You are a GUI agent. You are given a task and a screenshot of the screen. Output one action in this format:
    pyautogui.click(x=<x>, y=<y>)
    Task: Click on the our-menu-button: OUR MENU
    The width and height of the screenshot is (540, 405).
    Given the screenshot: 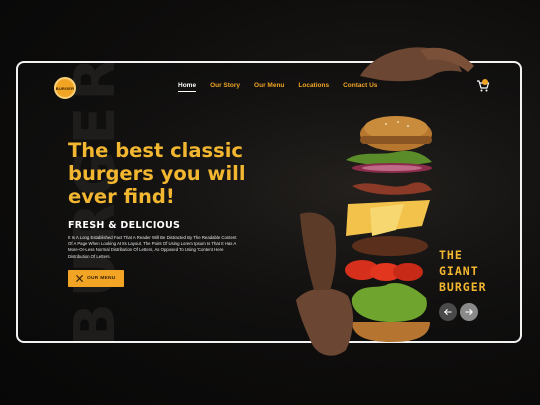 What is the action you would take?
    pyautogui.click(x=96, y=278)
    